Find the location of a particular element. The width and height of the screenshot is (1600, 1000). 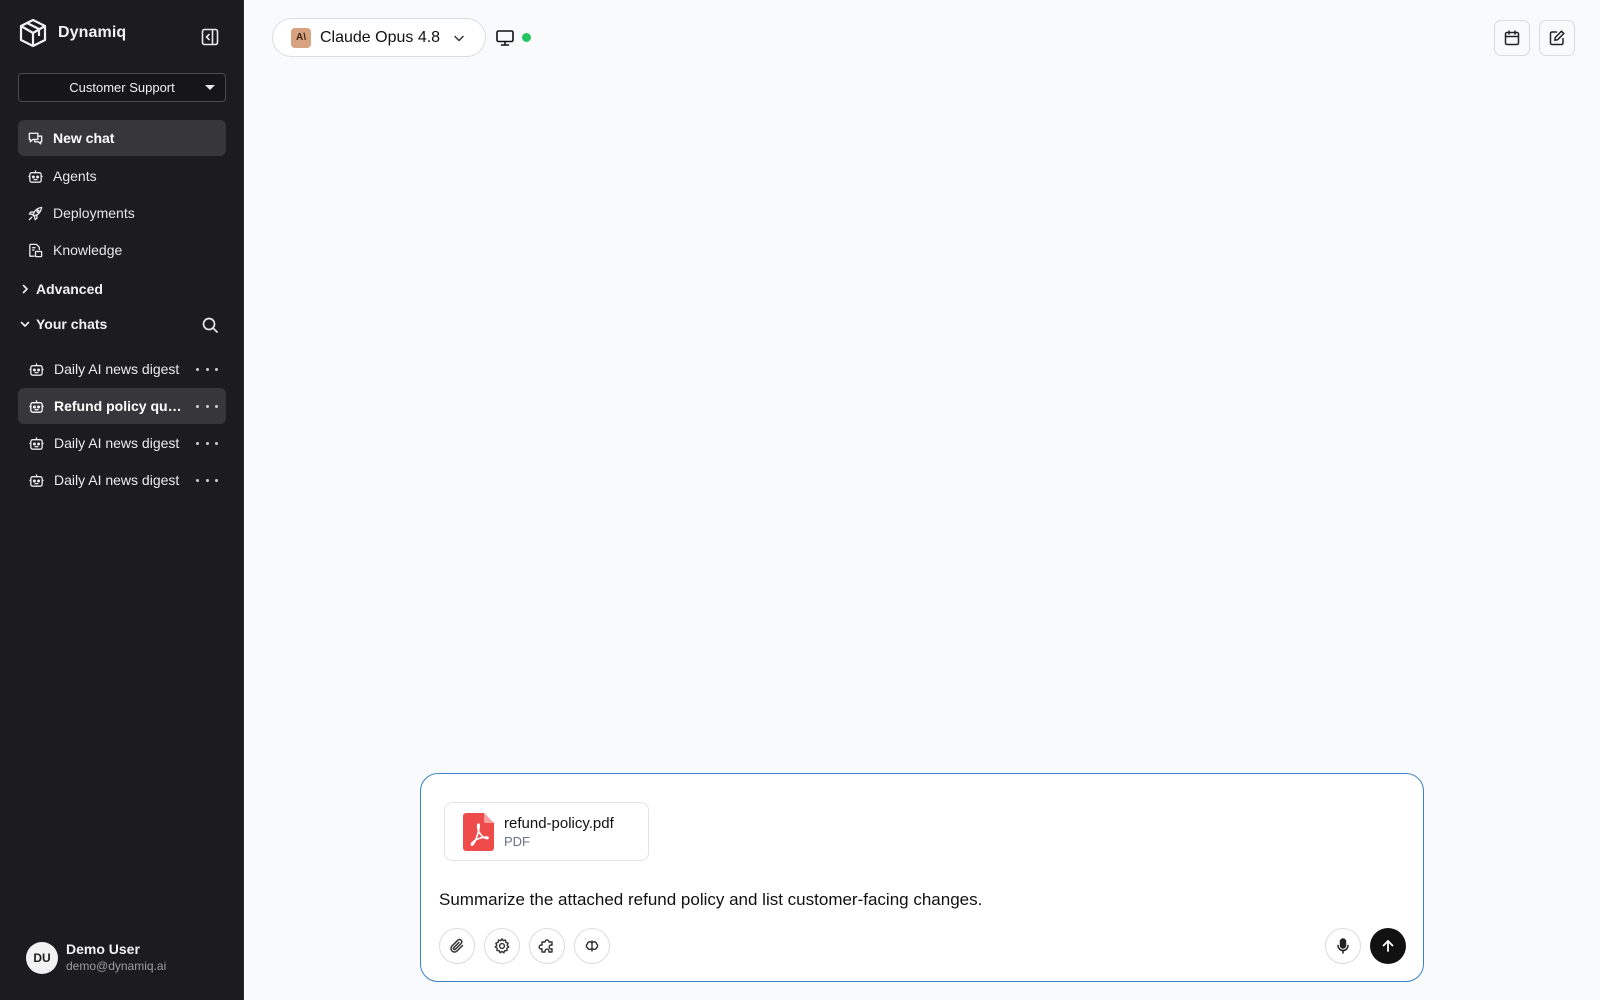

puzzle-icon is located at coordinates (545, 946).